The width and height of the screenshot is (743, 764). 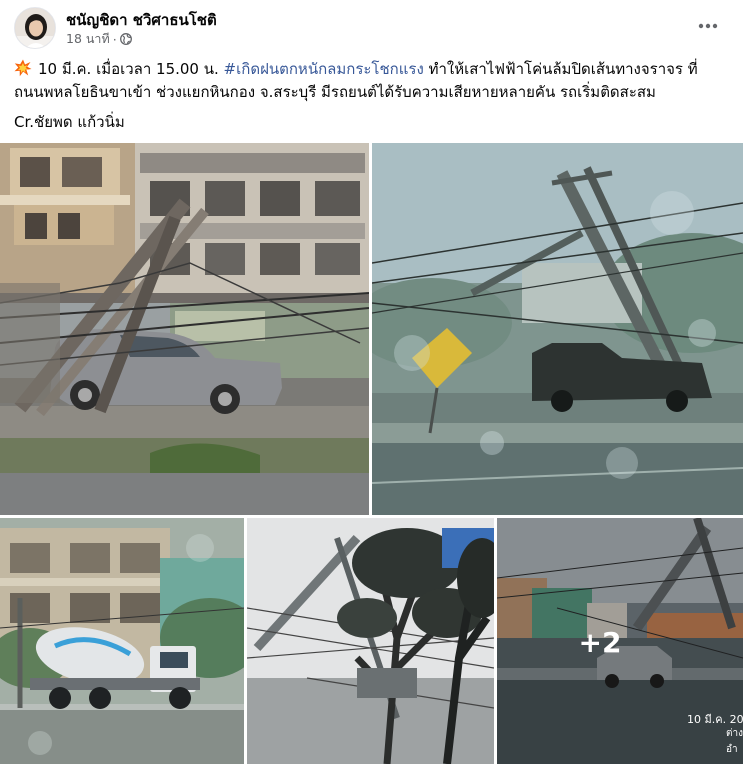 I want to click on photo-credit: Cr.ชัยพด แก้วนิ่ม, so click(x=69, y=122).